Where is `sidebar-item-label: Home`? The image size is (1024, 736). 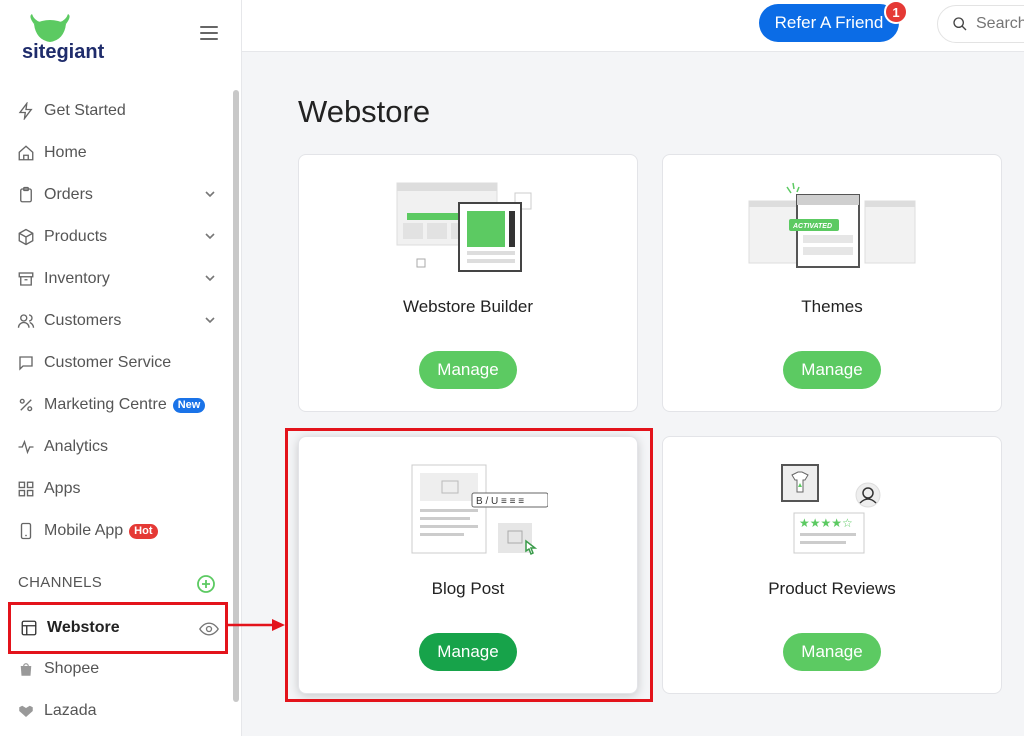
sidebar-item-label: Home is located at coordinates (65, 152).